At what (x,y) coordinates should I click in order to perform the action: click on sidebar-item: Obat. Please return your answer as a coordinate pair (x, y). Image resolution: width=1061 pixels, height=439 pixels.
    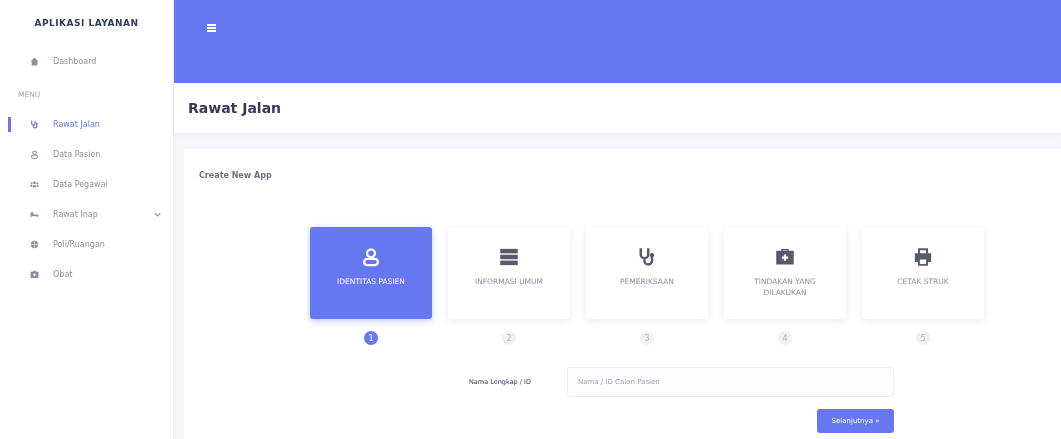
    Looking at the image, I should click on (86, 274).